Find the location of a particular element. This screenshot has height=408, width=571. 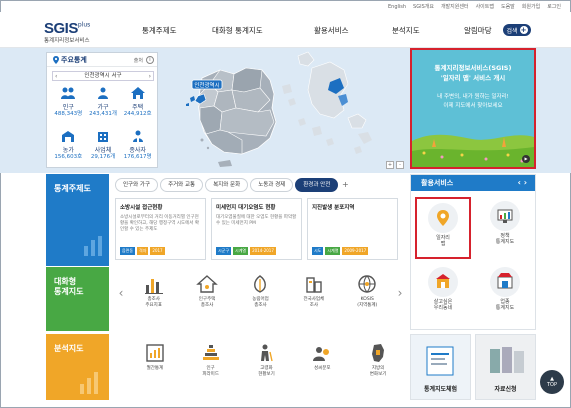

household-icon is located at coordinates (102, 93).